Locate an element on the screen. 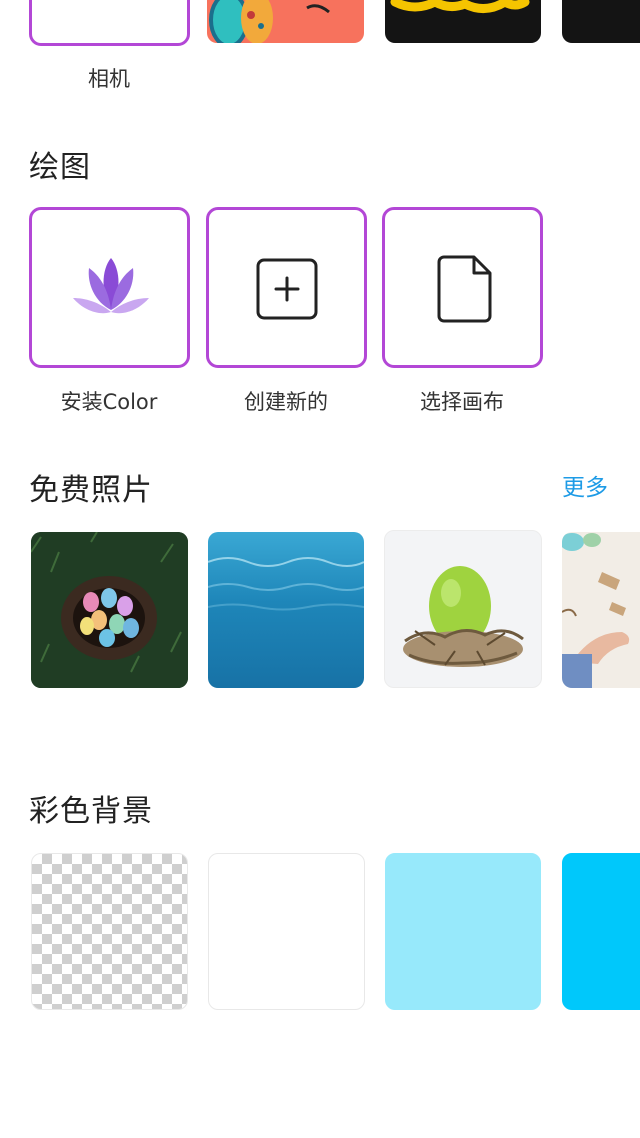 This screenshot has height=1138, width=640. install-color-tile is located at coordinates (109, 287).